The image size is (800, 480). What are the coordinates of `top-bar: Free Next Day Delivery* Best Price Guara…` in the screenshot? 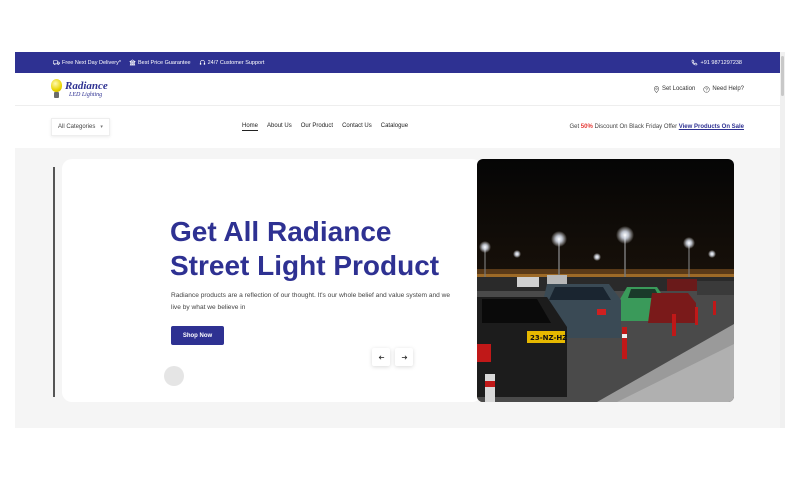 It's located at (397, 62).